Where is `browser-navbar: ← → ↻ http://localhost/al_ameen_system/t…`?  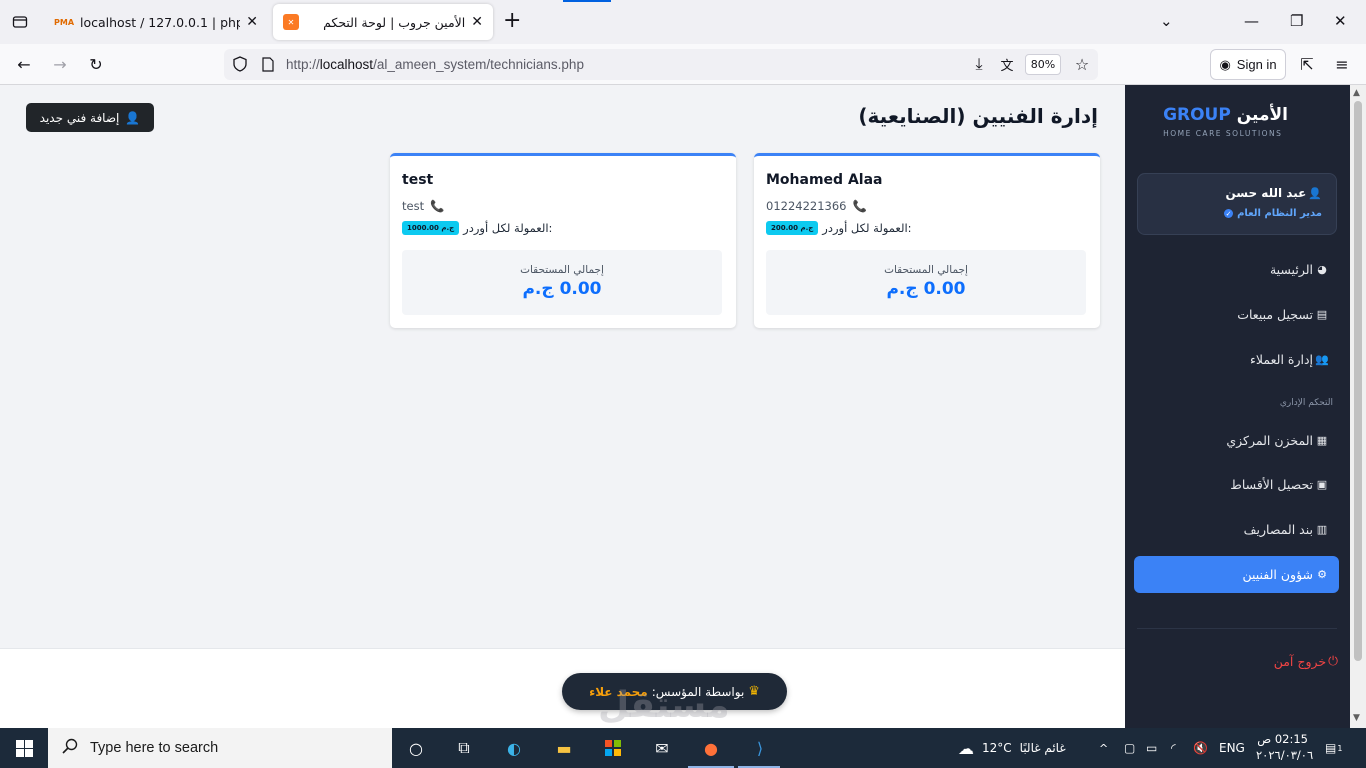 browser-navbar: ← → ↻ http://localhost/al_ameen_system/t… is located at coordinates (683, 64).